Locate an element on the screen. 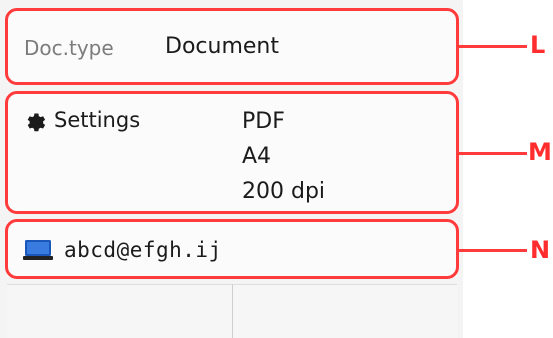  bottom-right-button is located at coordinates (345, 311).